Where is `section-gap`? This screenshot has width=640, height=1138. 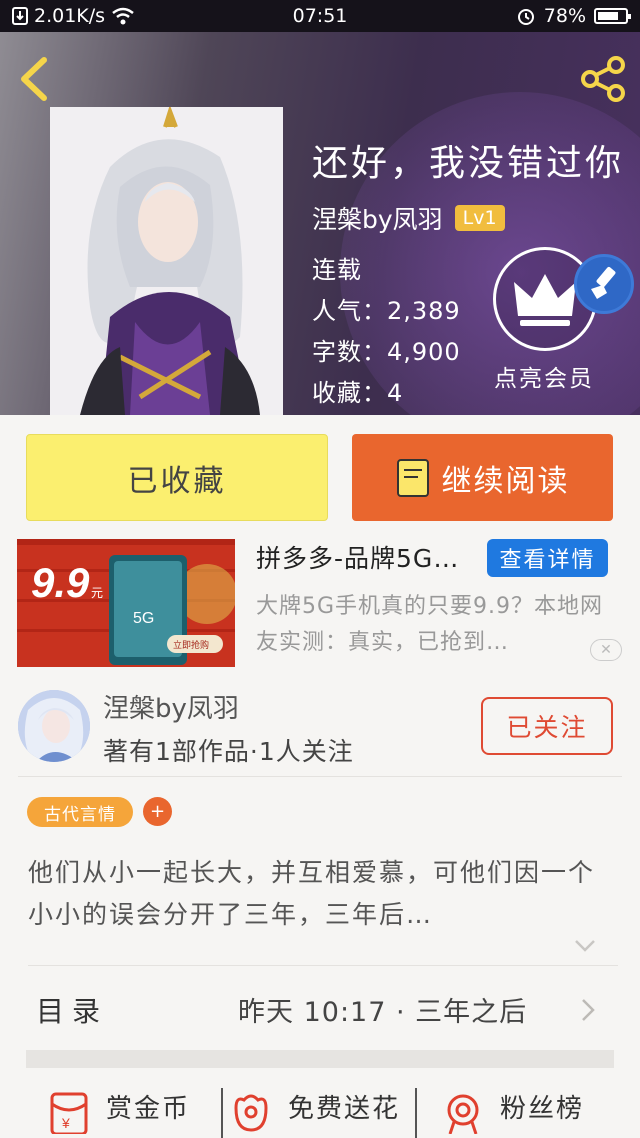 section-gap is located at coordinates (320, 1059).